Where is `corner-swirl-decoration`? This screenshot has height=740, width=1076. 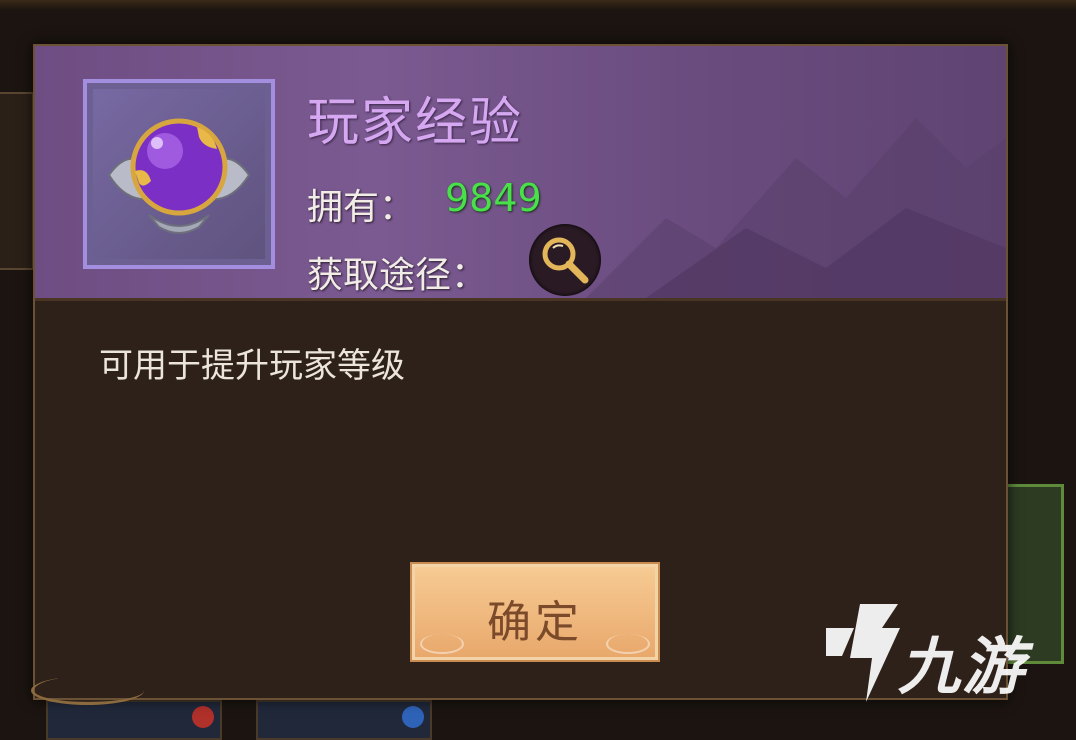
corner-swirl-decoration is located at coordinates (87, 690).